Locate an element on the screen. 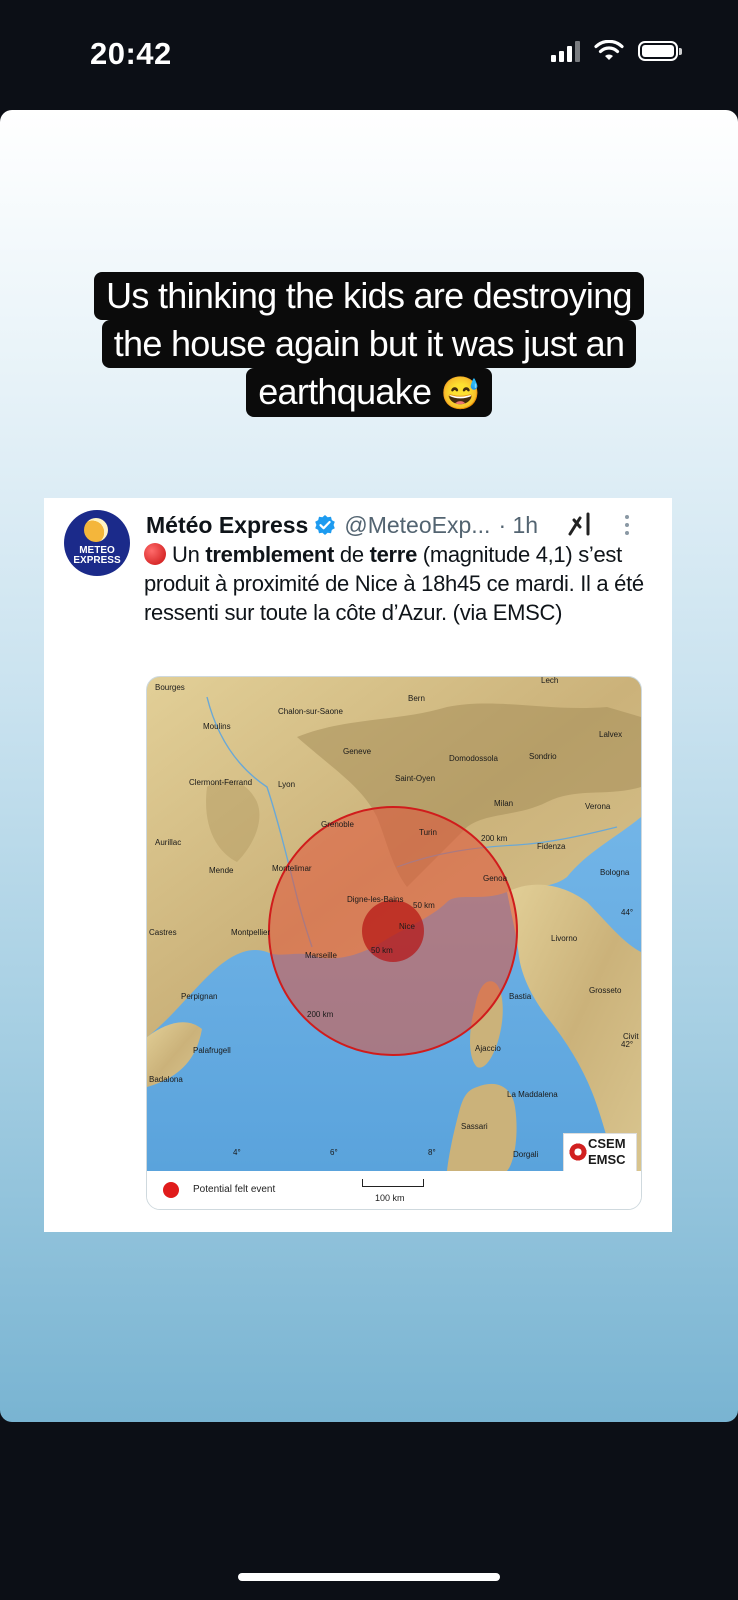  city-label: Grenoble is located at coordinates (337, 824).